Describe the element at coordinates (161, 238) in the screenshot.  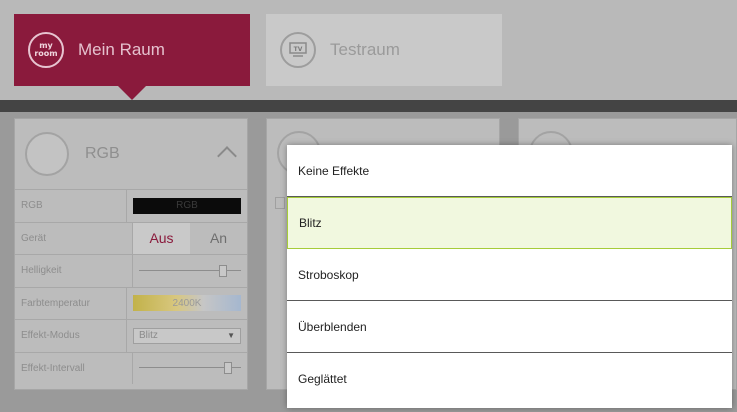
I see `power-off-button: Aus` at that location.